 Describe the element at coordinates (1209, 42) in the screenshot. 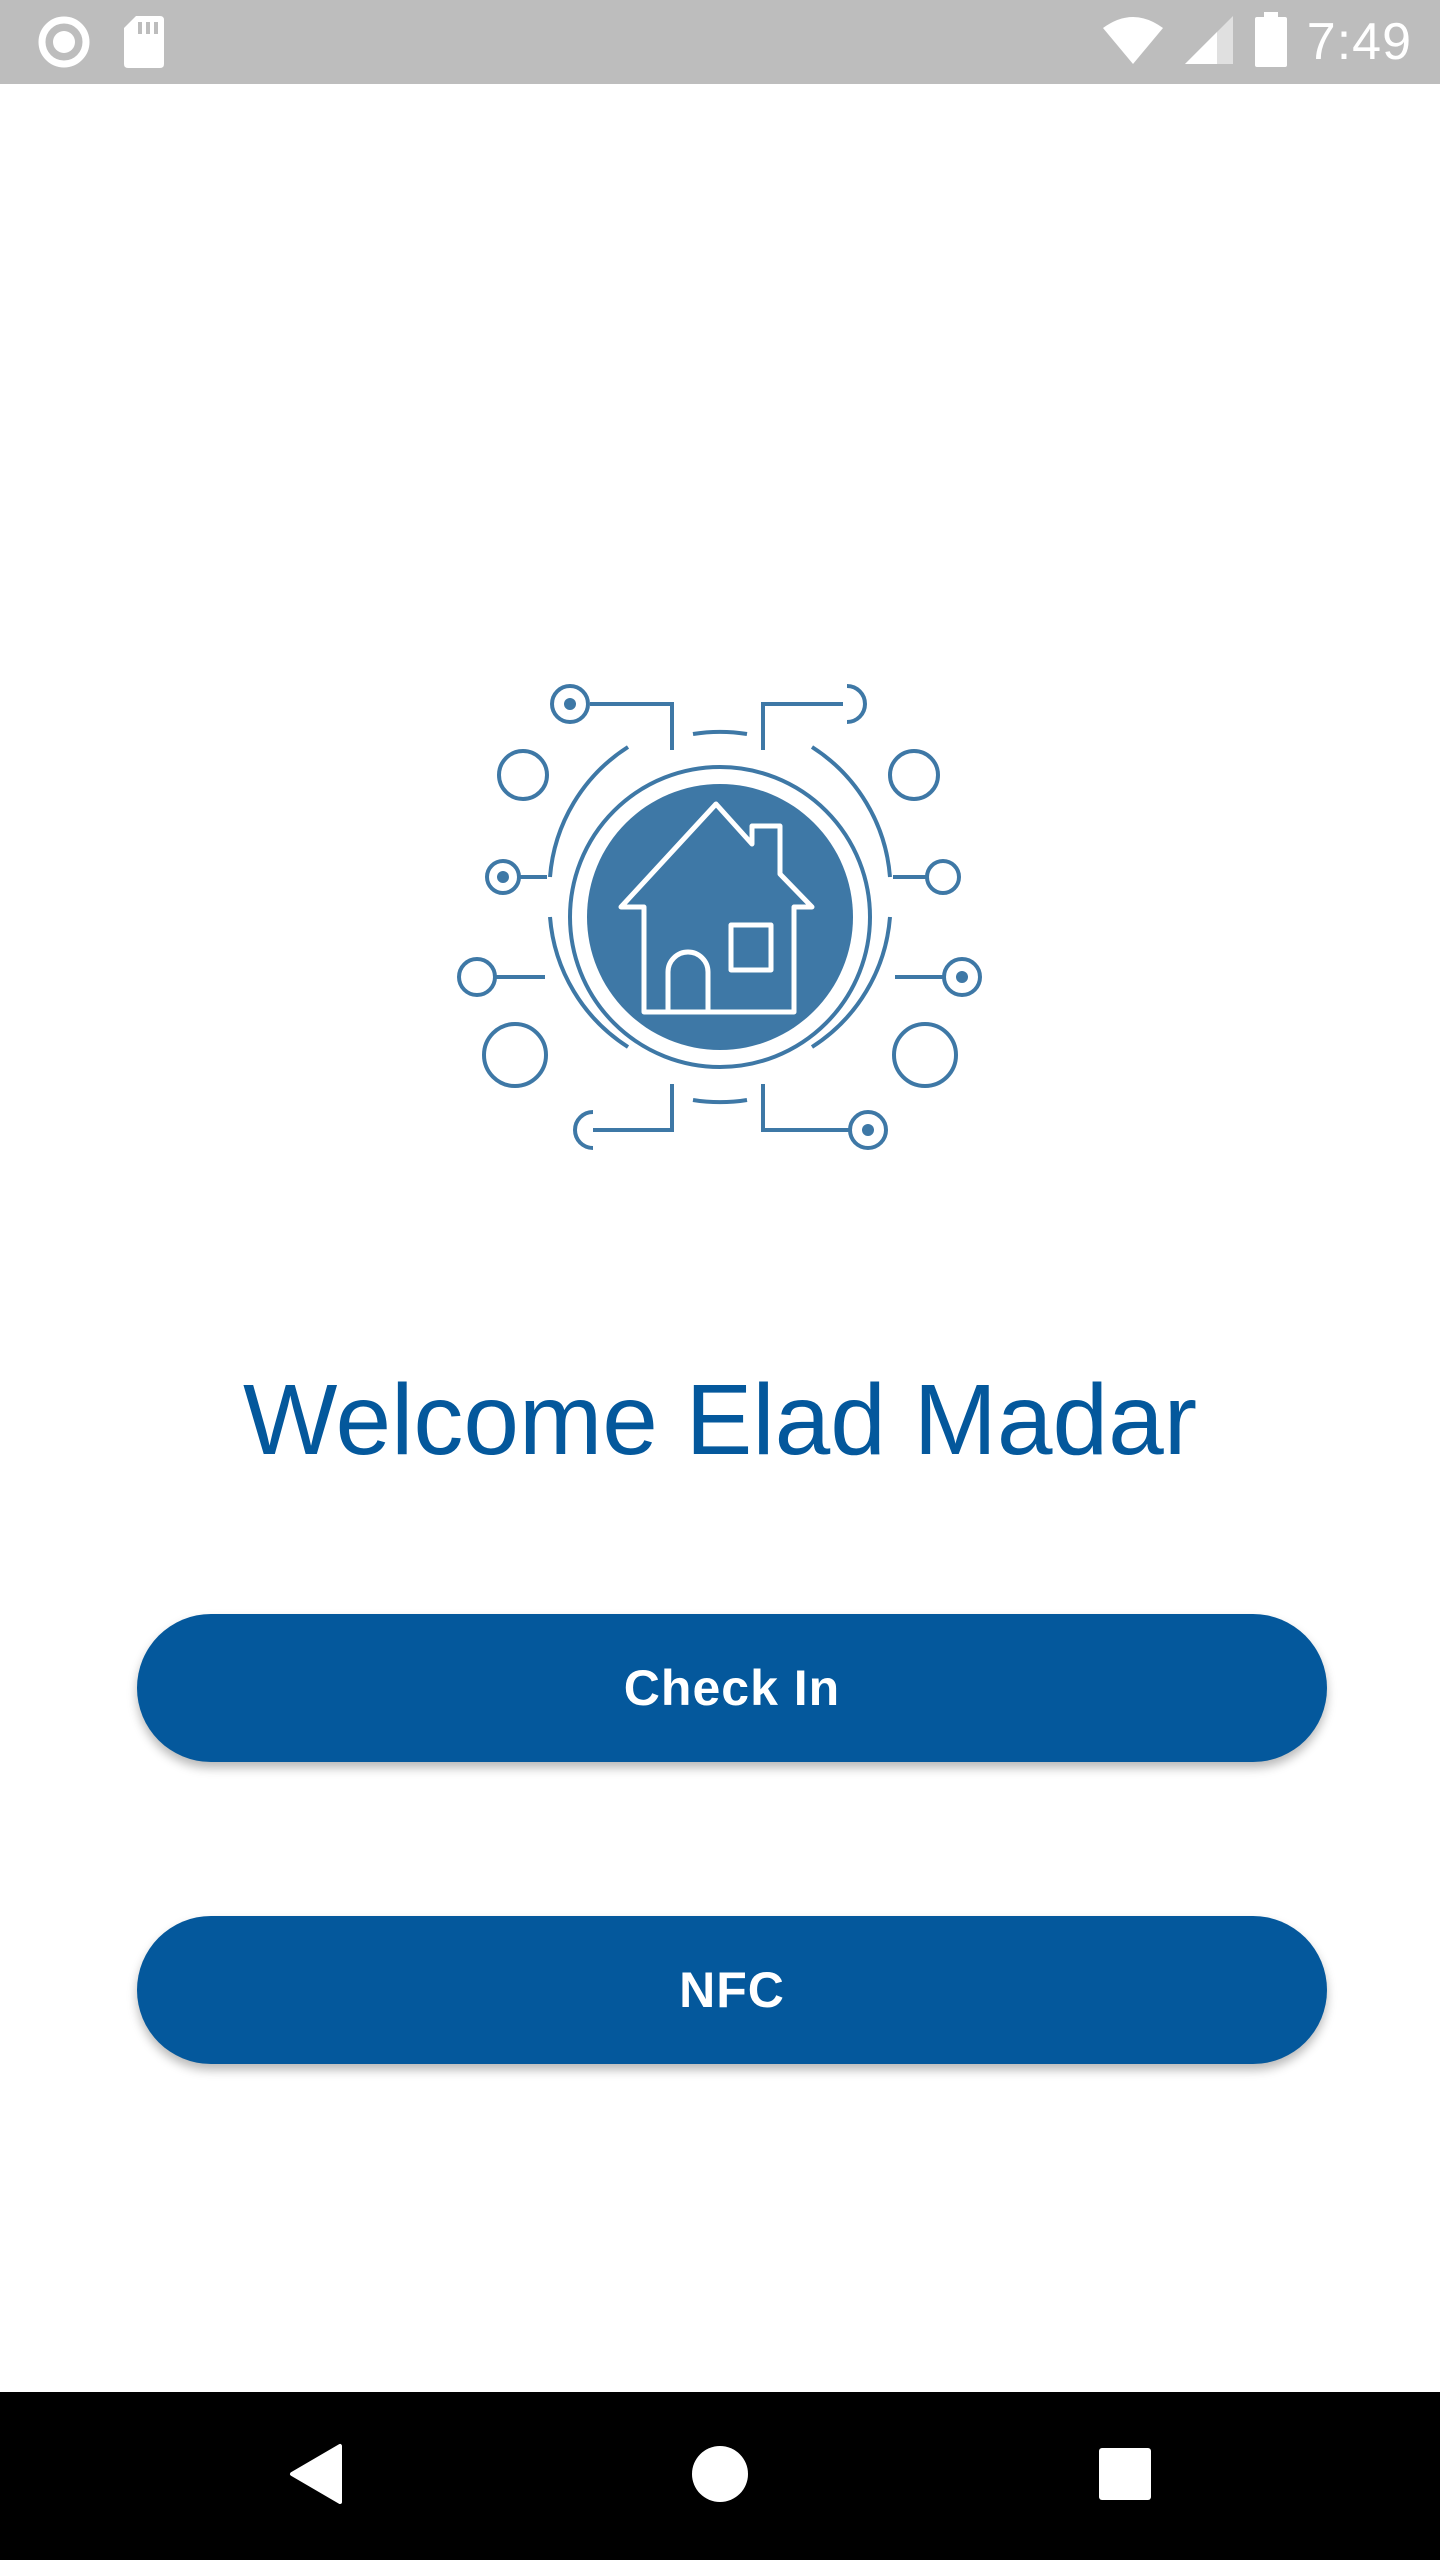

I see `signal-icon` at that location.